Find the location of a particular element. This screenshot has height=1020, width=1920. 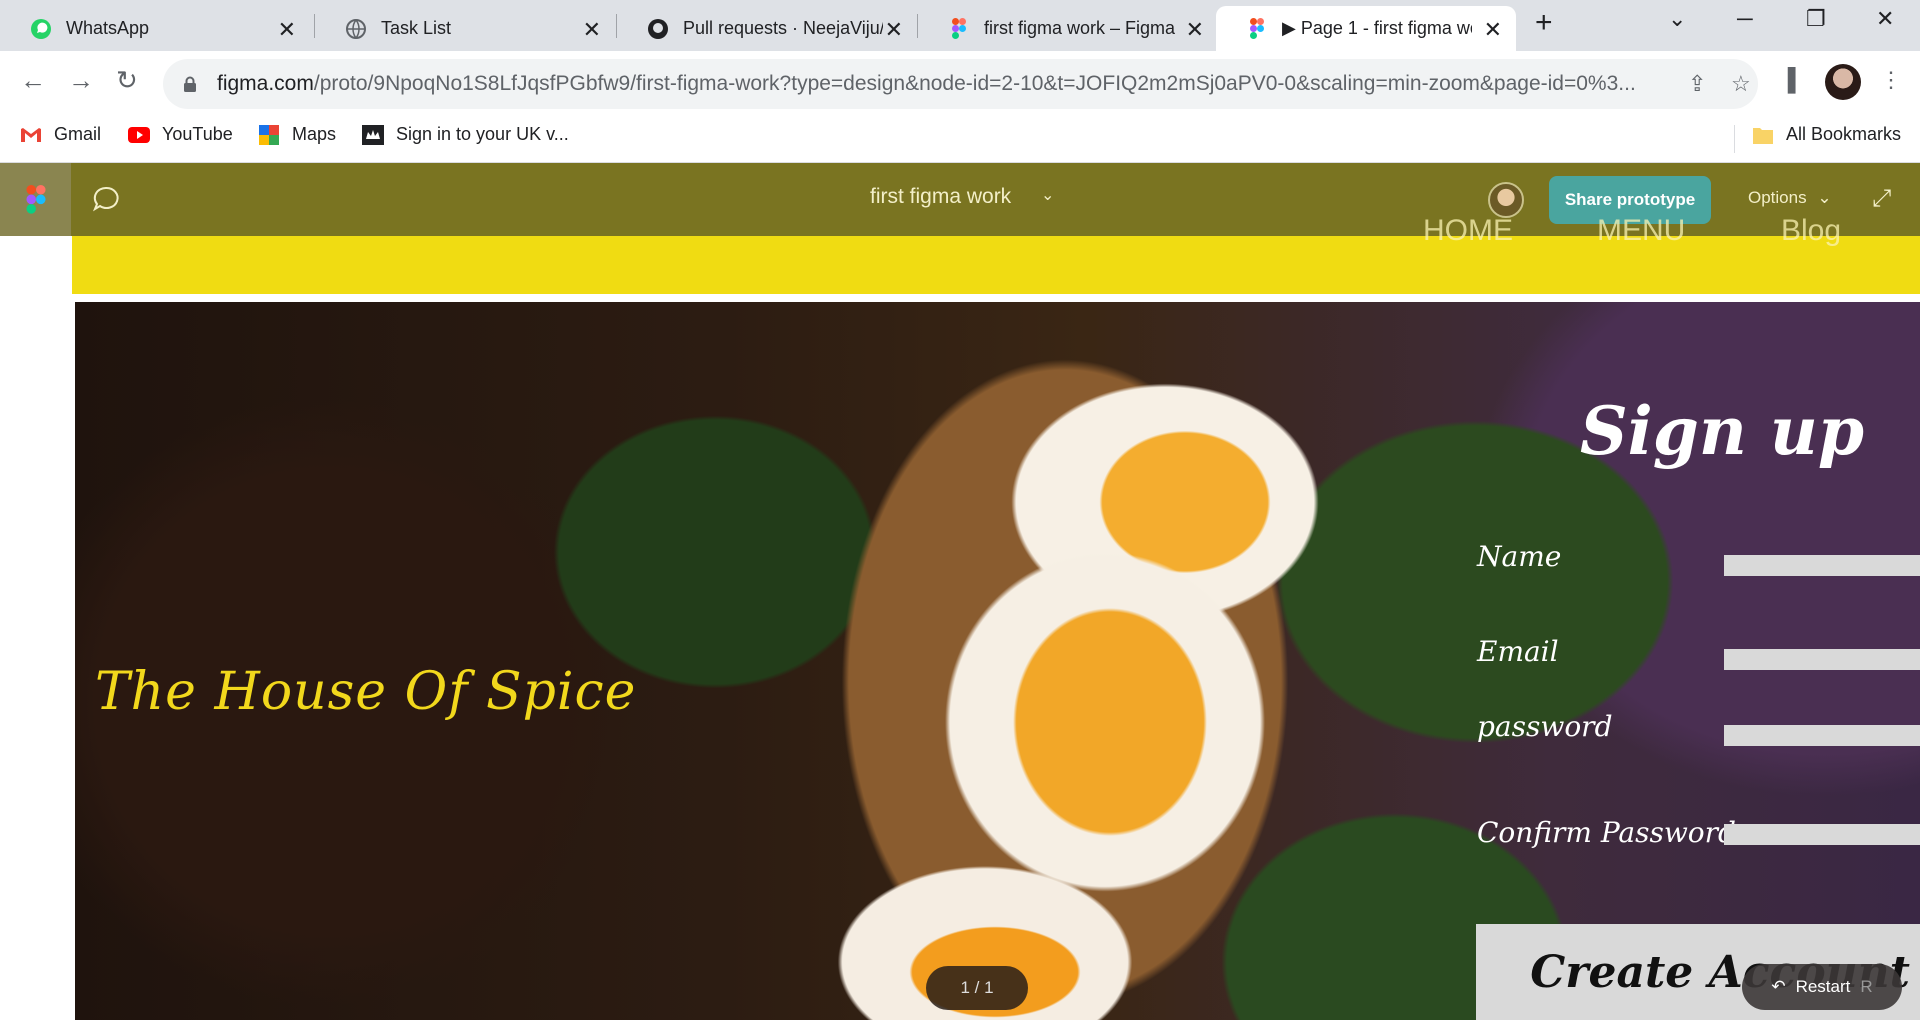

email-field is located at coordinates (1822, 659).